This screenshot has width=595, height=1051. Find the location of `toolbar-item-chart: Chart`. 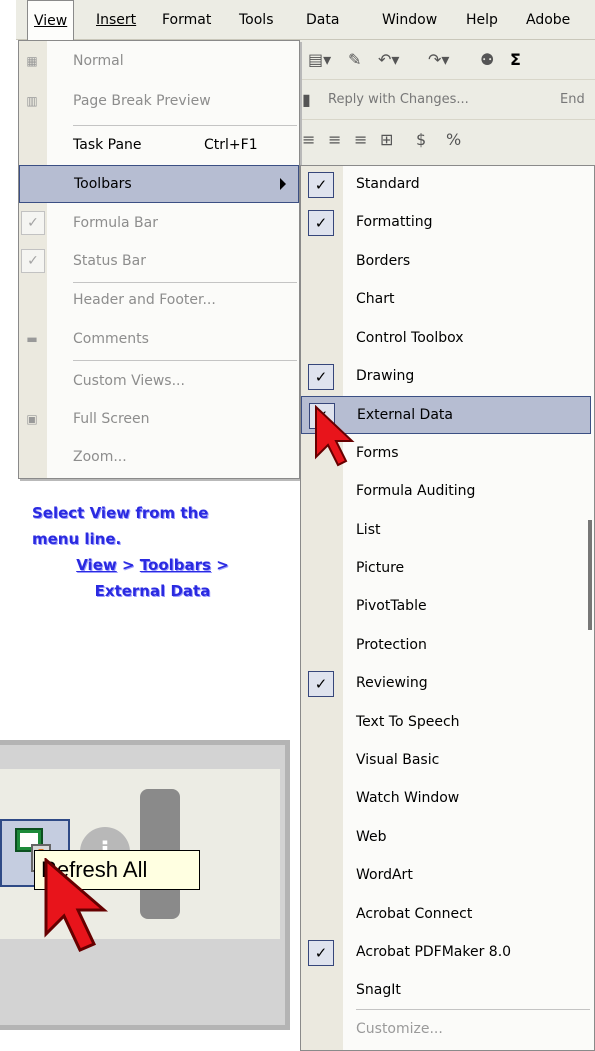

toolbar-item-chart: Chart is located at coordinates (446, 300).